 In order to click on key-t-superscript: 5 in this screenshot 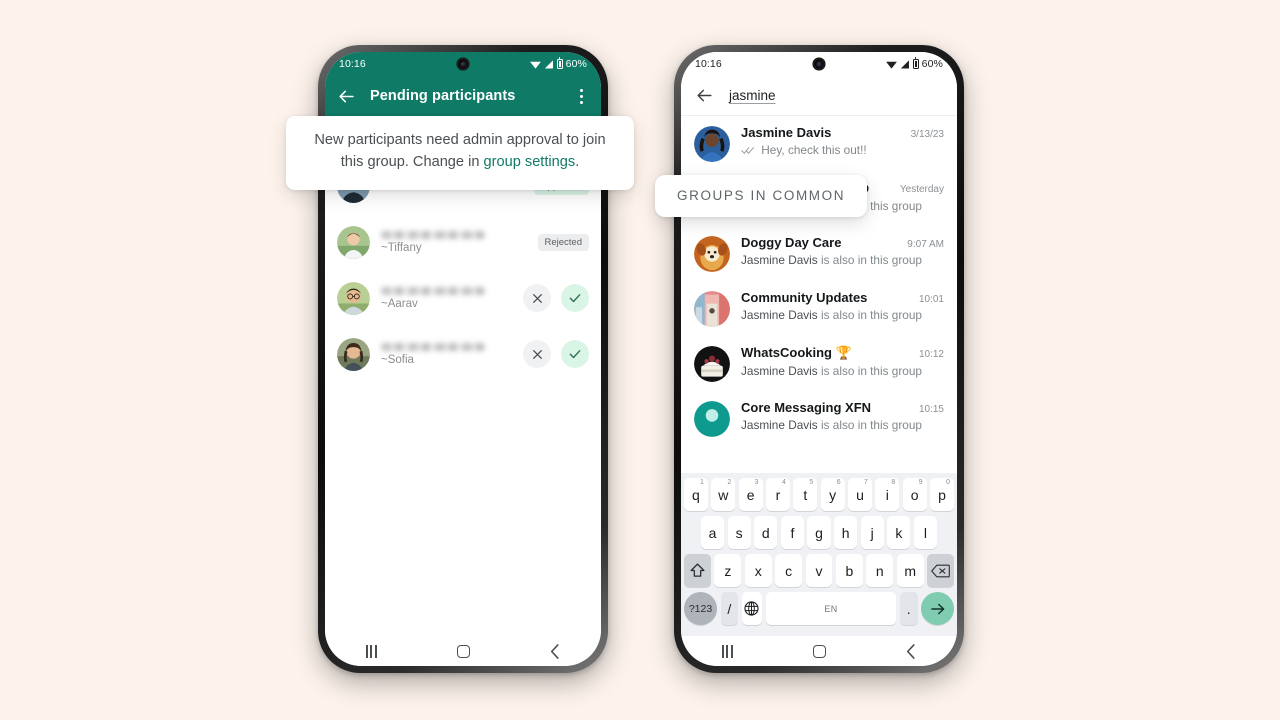, I will do `click(811, 482)`.